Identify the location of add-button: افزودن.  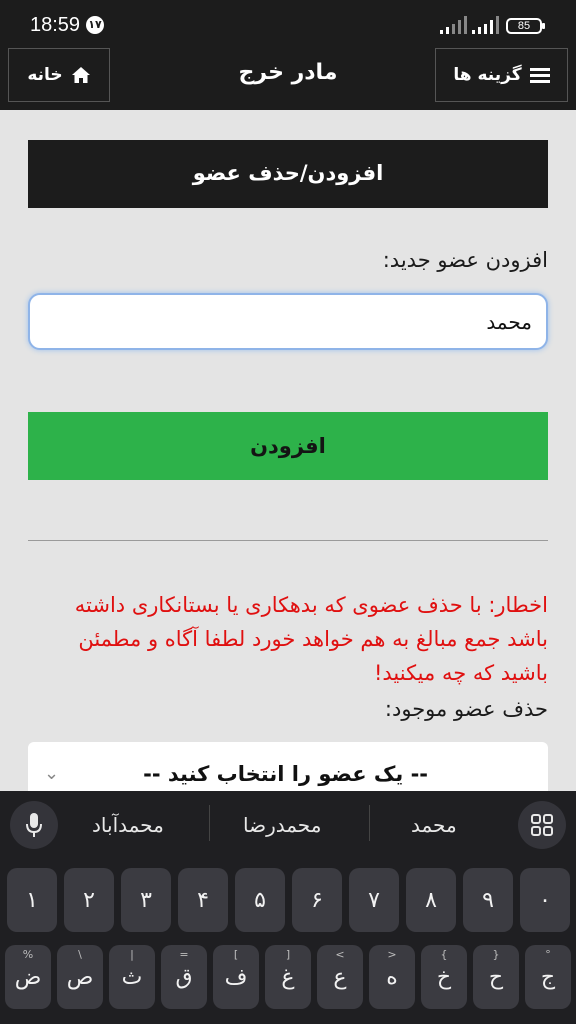
(288, 446).